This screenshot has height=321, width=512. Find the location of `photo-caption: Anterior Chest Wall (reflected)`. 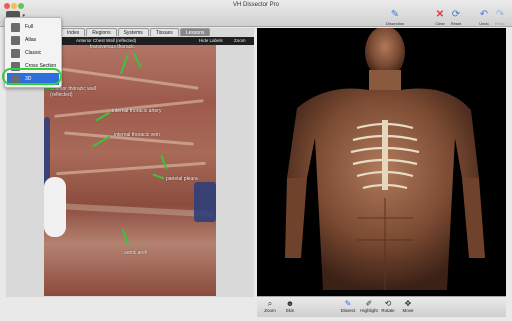

photo-caption: Anterior Chest Wall (reflected) is located at coordinates (106, 40).